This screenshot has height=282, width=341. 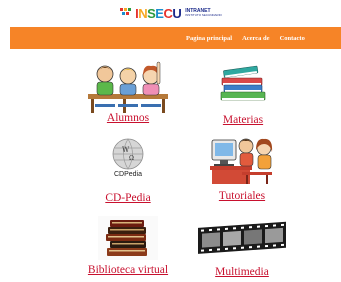 I want to click on tile-label-materias: Materias, so click(x=243, y=120).